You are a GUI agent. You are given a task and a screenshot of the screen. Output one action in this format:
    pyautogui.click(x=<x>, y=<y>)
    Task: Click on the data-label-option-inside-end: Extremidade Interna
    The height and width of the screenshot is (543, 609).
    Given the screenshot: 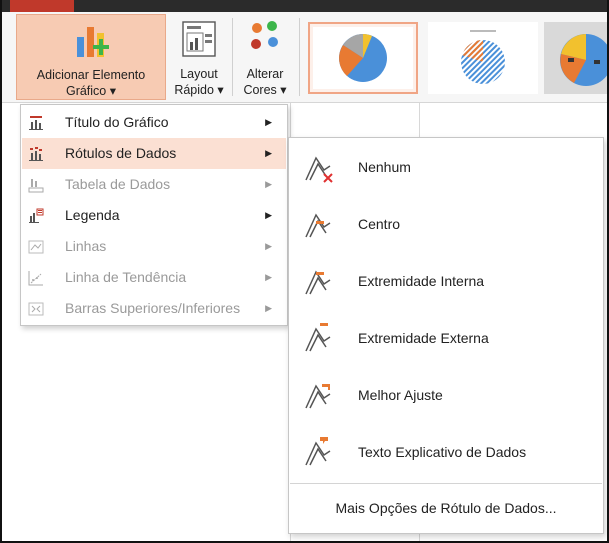 What is the action you would take?
    pyautogui.click(x=446, y=282)
    